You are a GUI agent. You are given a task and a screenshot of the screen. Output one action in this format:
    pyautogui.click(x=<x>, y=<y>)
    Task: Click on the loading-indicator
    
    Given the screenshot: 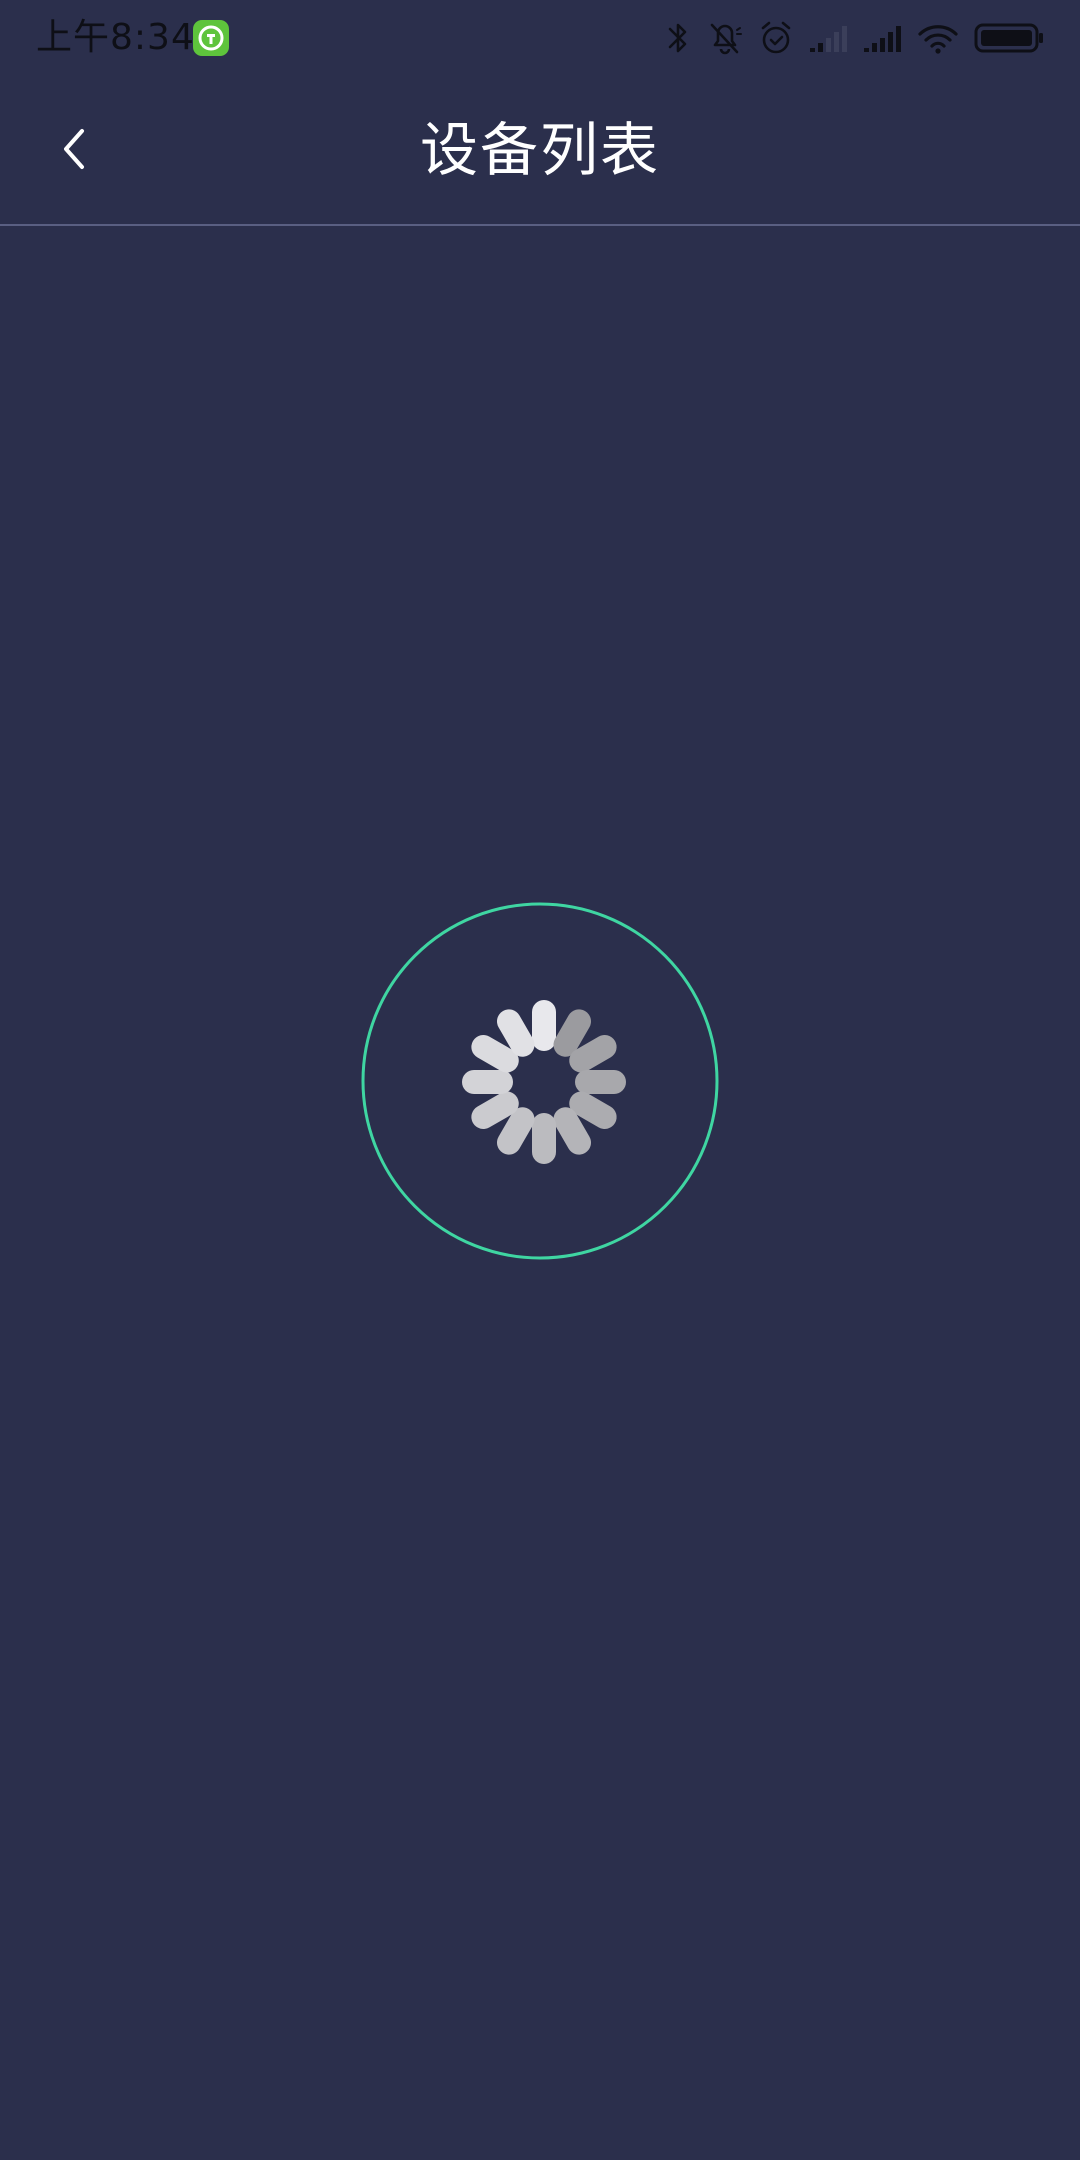 What is the action you would take?
    pyautogui.click(x=540, y=1081)
    